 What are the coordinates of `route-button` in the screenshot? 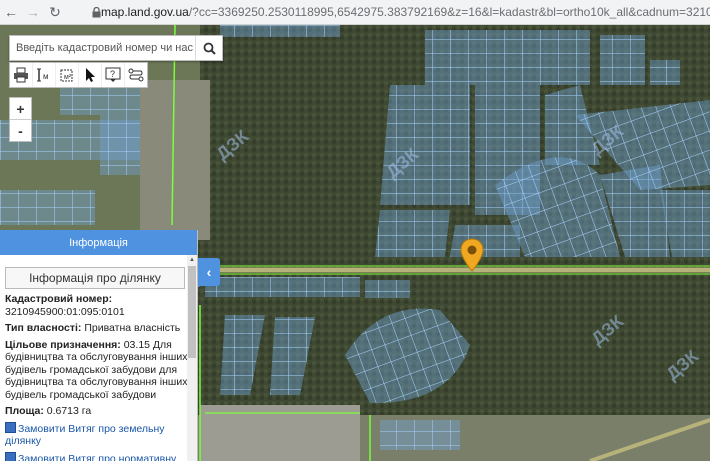 It's located at (136, 75).